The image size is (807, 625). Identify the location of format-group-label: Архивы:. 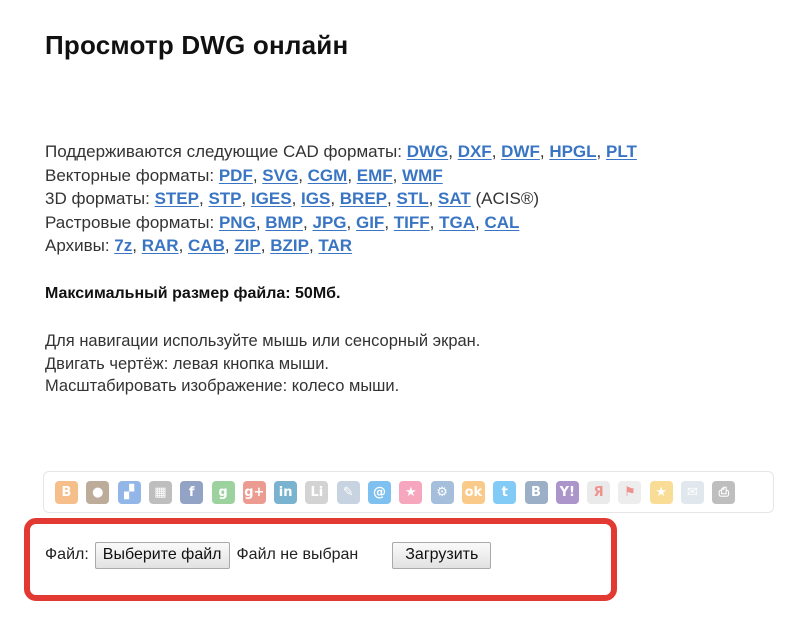
(80, 245).